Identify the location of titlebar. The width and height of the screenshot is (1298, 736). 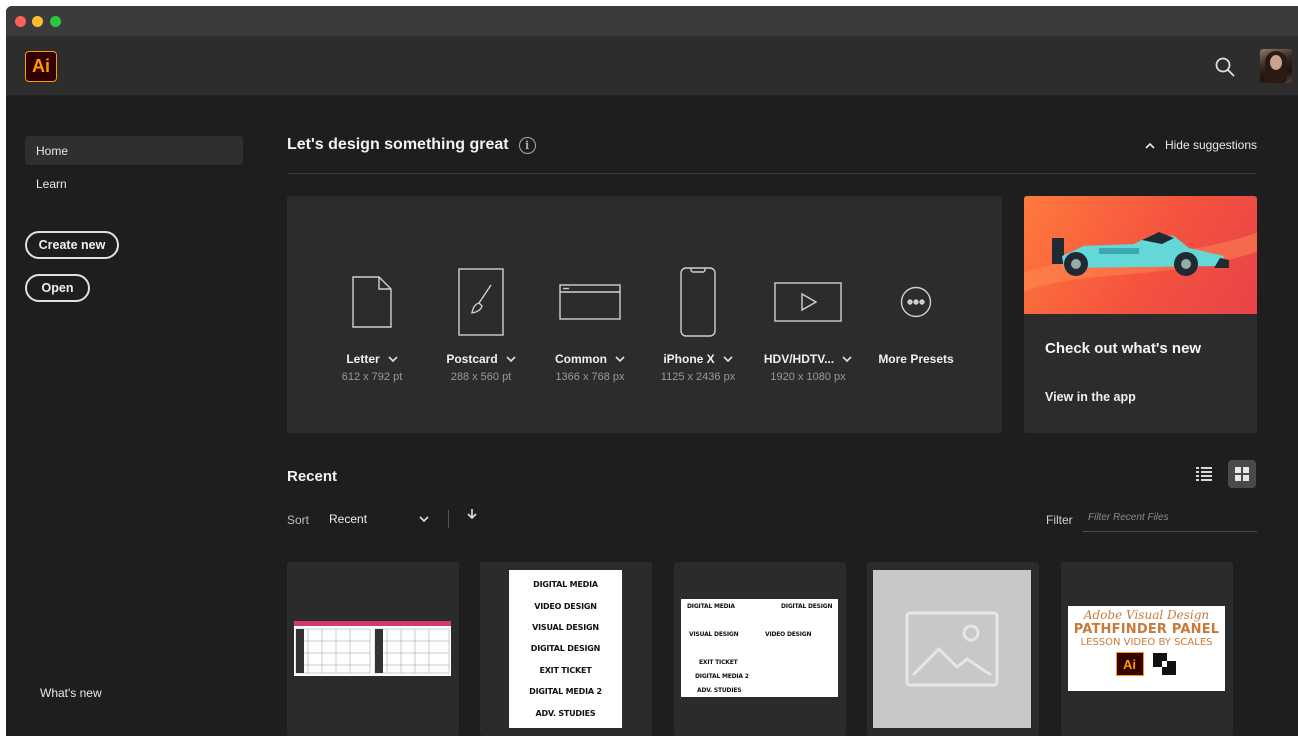
(652, 21).